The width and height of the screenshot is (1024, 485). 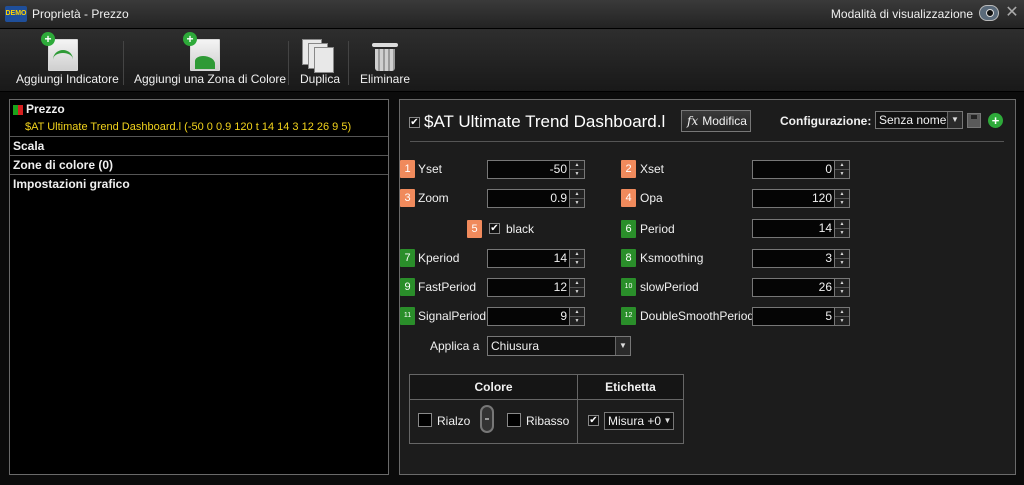 I want to click on apply-to-select: Chiusura ▼, so click(x=559, y=346).